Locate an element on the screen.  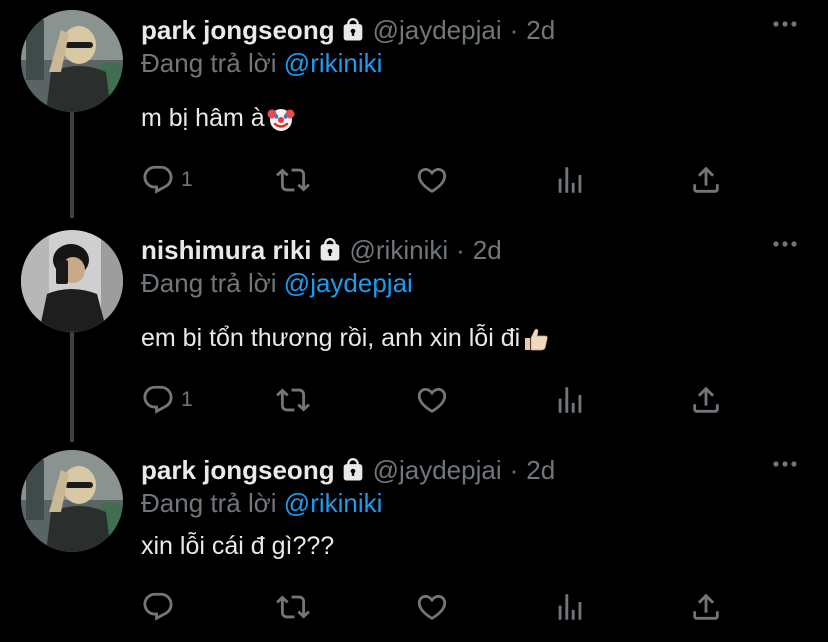
display-name: nishimura riki is located at coordinates (226, 250).